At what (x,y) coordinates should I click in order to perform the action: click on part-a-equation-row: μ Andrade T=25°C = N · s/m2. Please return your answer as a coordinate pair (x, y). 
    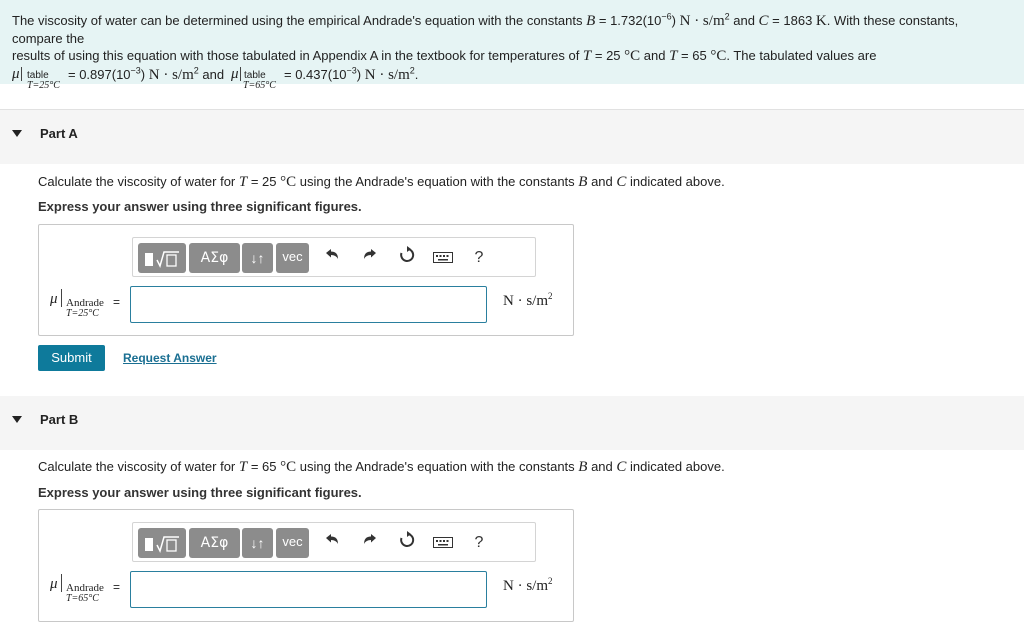
    Looking at the image, I should click on (308, 305).